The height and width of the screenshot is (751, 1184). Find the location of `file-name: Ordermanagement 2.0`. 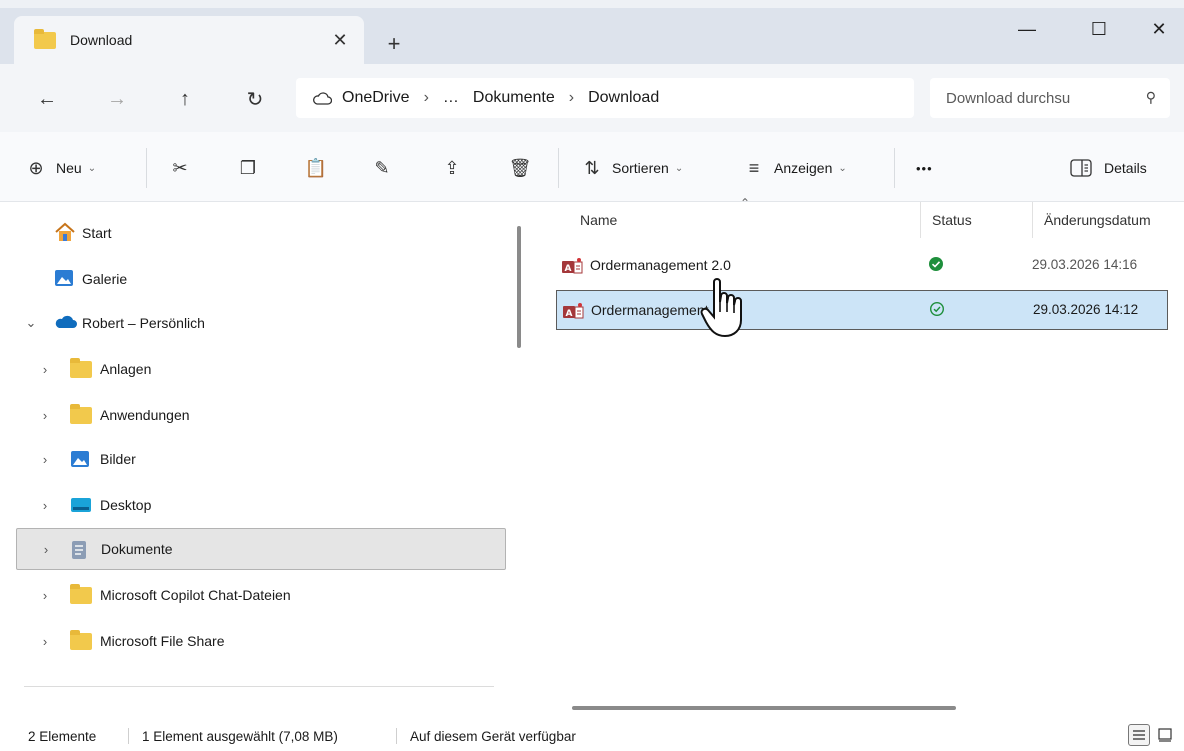

file-name: Ordermanagement 2.0 is located at coordinates (660, 265).